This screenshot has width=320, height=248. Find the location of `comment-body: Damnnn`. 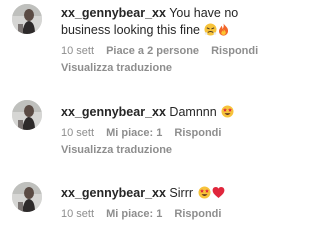

comment-body: Damnnn is located at coordinates (193, 112).